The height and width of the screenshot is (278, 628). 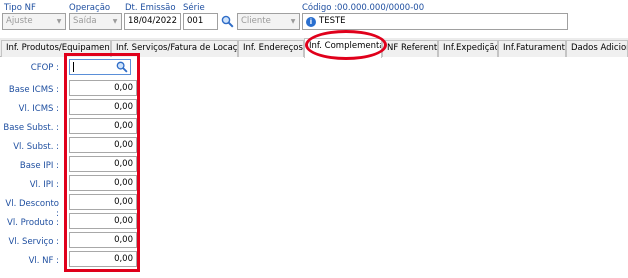 I want to click on tipo-nf-value: Ajuste, so click(x=19, y=21).